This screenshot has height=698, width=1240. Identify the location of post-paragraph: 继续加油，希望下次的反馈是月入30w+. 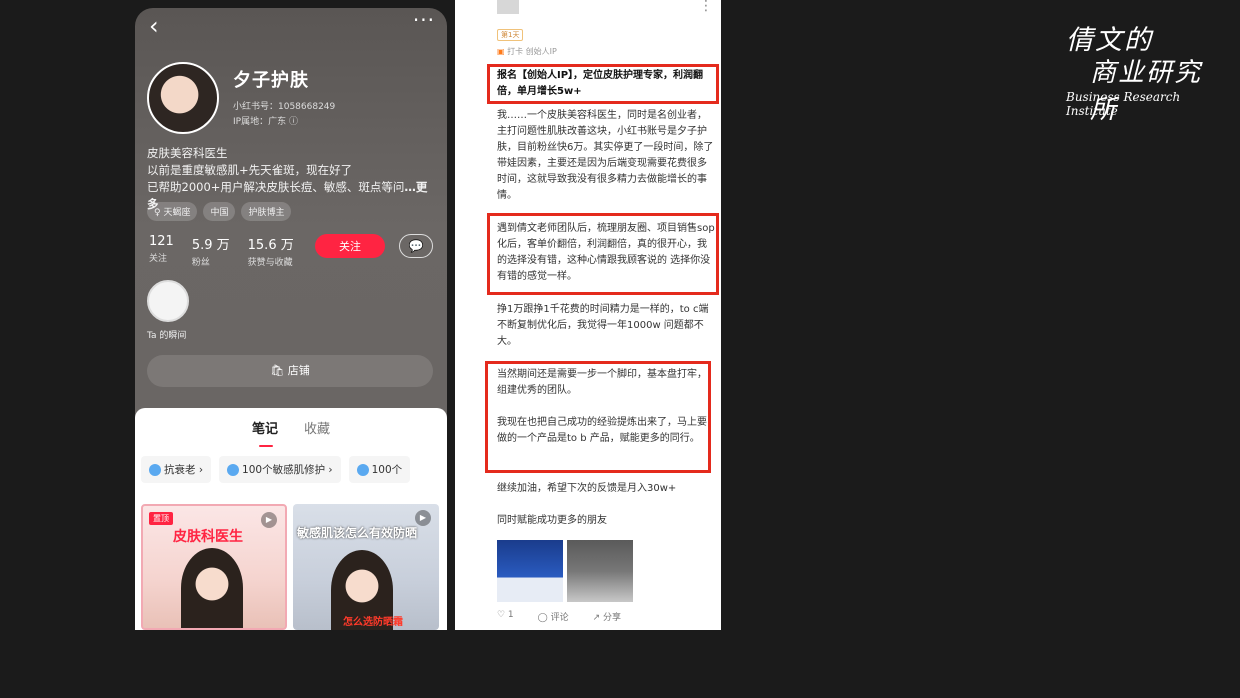
(587, 488).